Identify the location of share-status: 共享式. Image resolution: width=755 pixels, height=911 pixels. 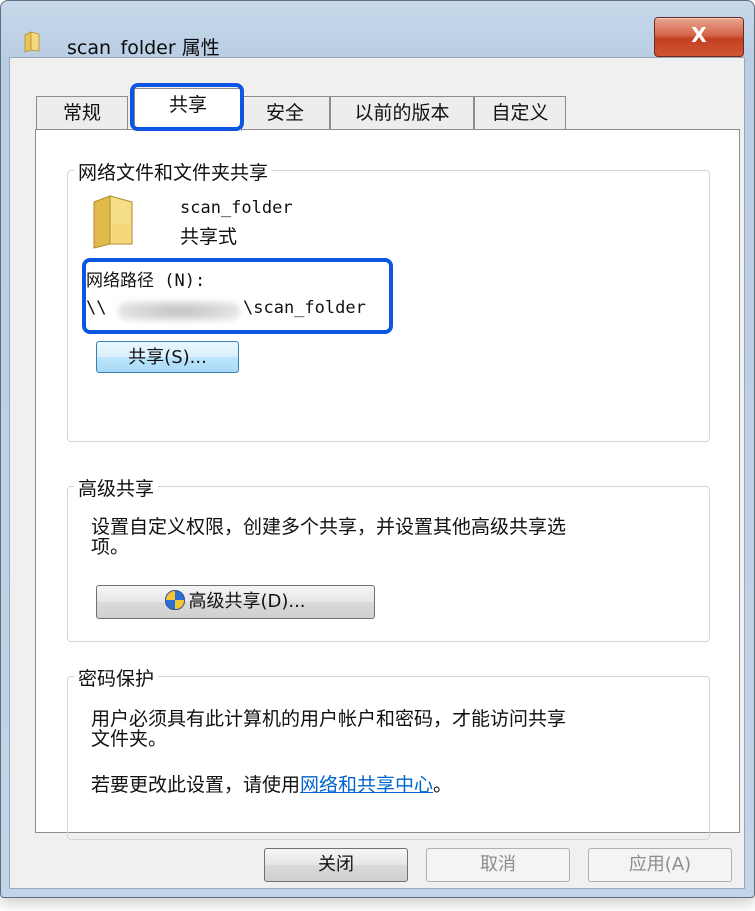
(209, 237).